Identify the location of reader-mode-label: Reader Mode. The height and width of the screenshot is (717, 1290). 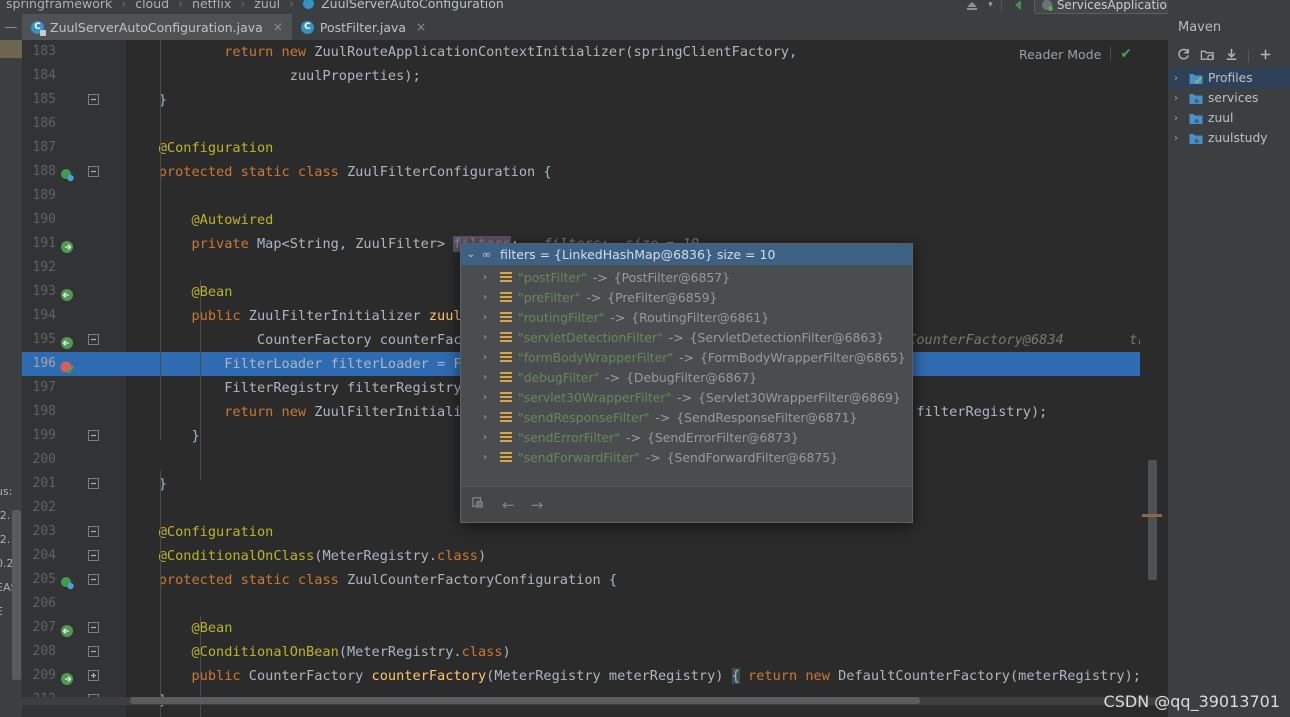
(1060, 54).